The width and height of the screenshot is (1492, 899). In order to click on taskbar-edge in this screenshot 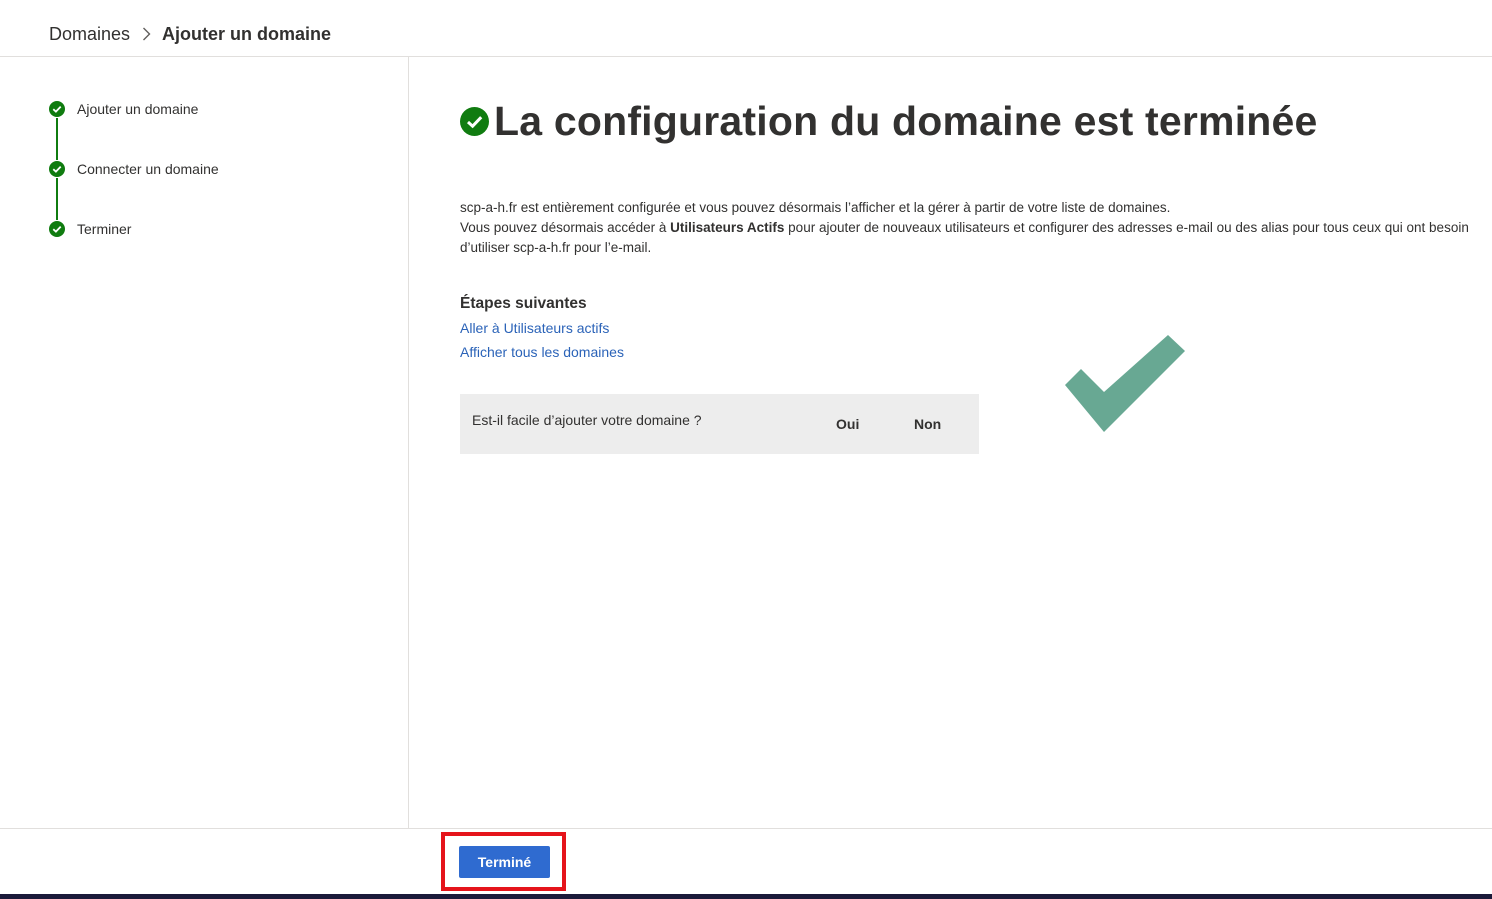, I will do `click(746, 896)`.